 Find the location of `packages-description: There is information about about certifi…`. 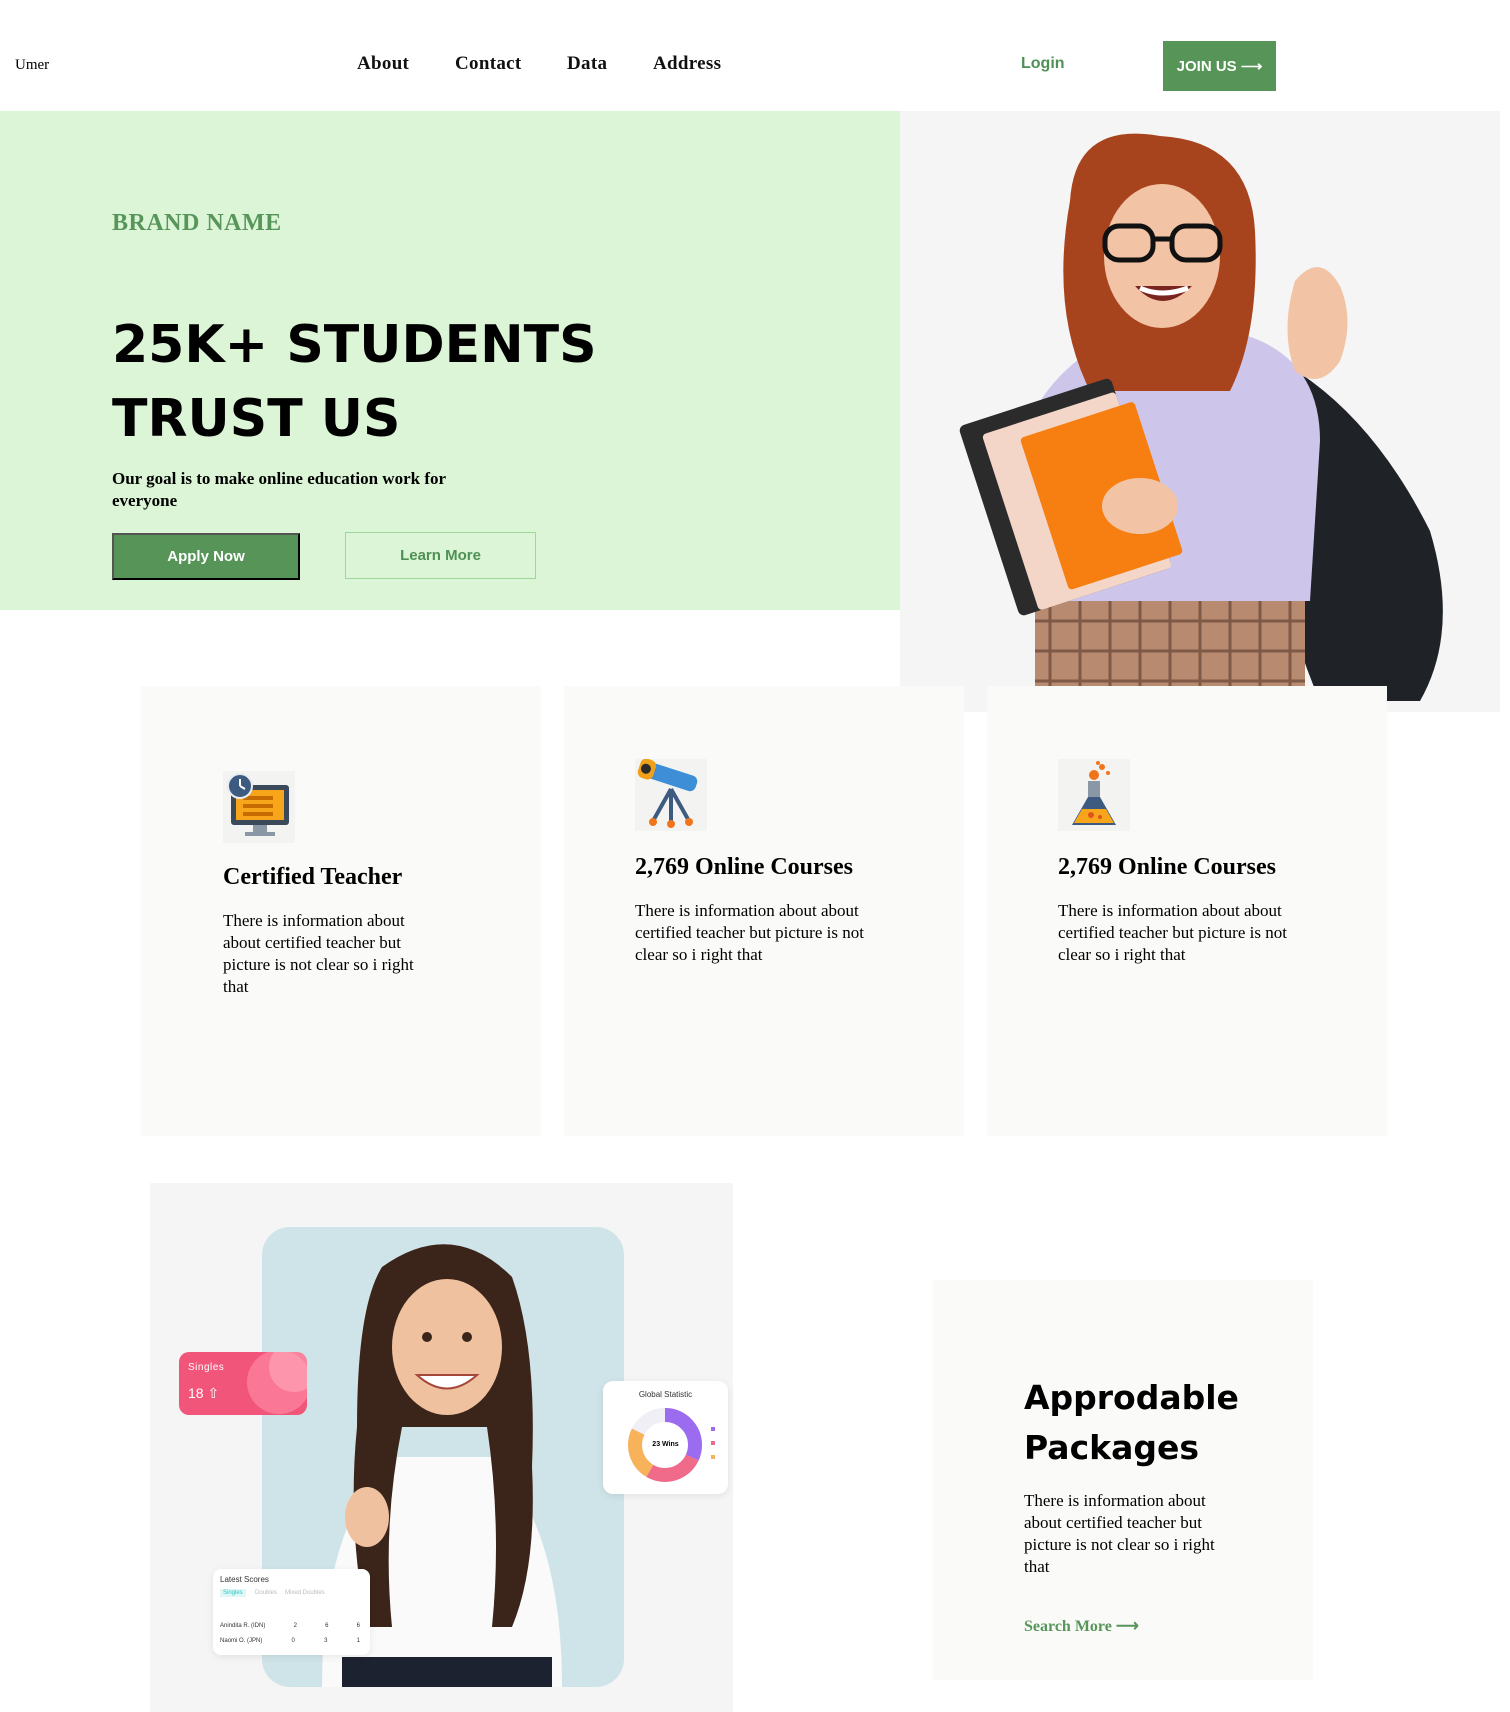

packages-description: There is information about about certifi… is located at coordinates (1119, 1533).